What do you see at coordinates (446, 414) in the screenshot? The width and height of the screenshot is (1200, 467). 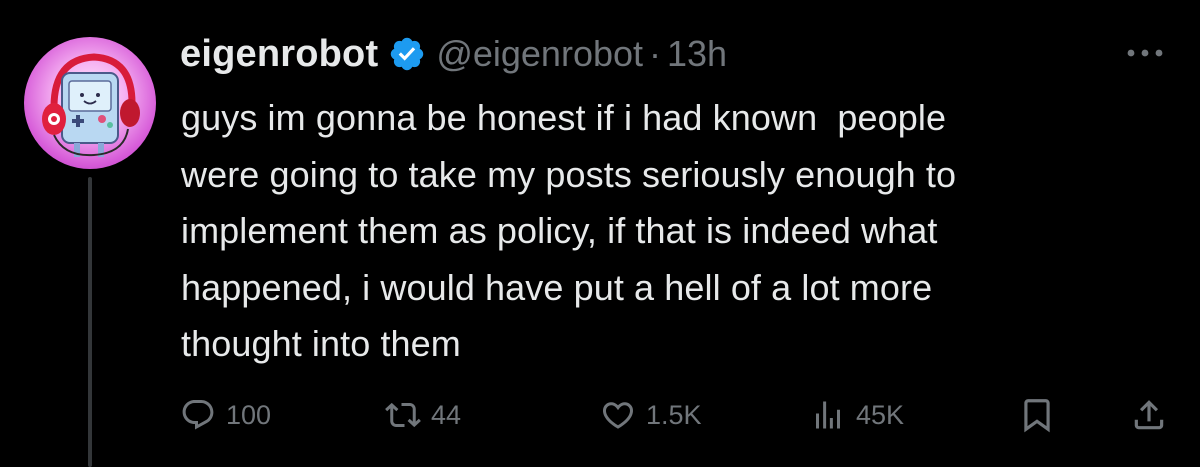 I see `repost-count: 44` at bounding box center [446, 414].